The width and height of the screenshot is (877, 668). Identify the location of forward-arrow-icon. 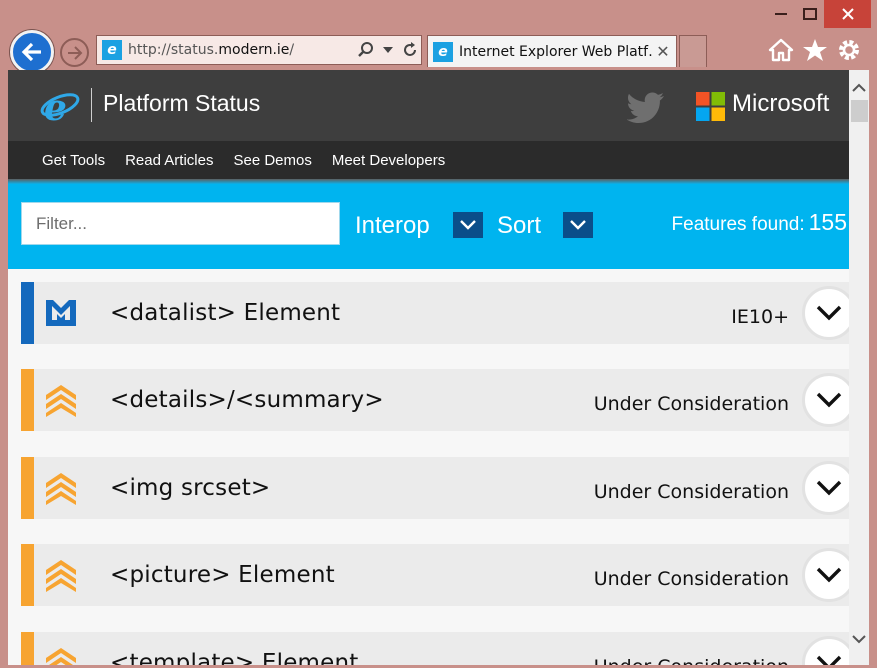
(74, 52).